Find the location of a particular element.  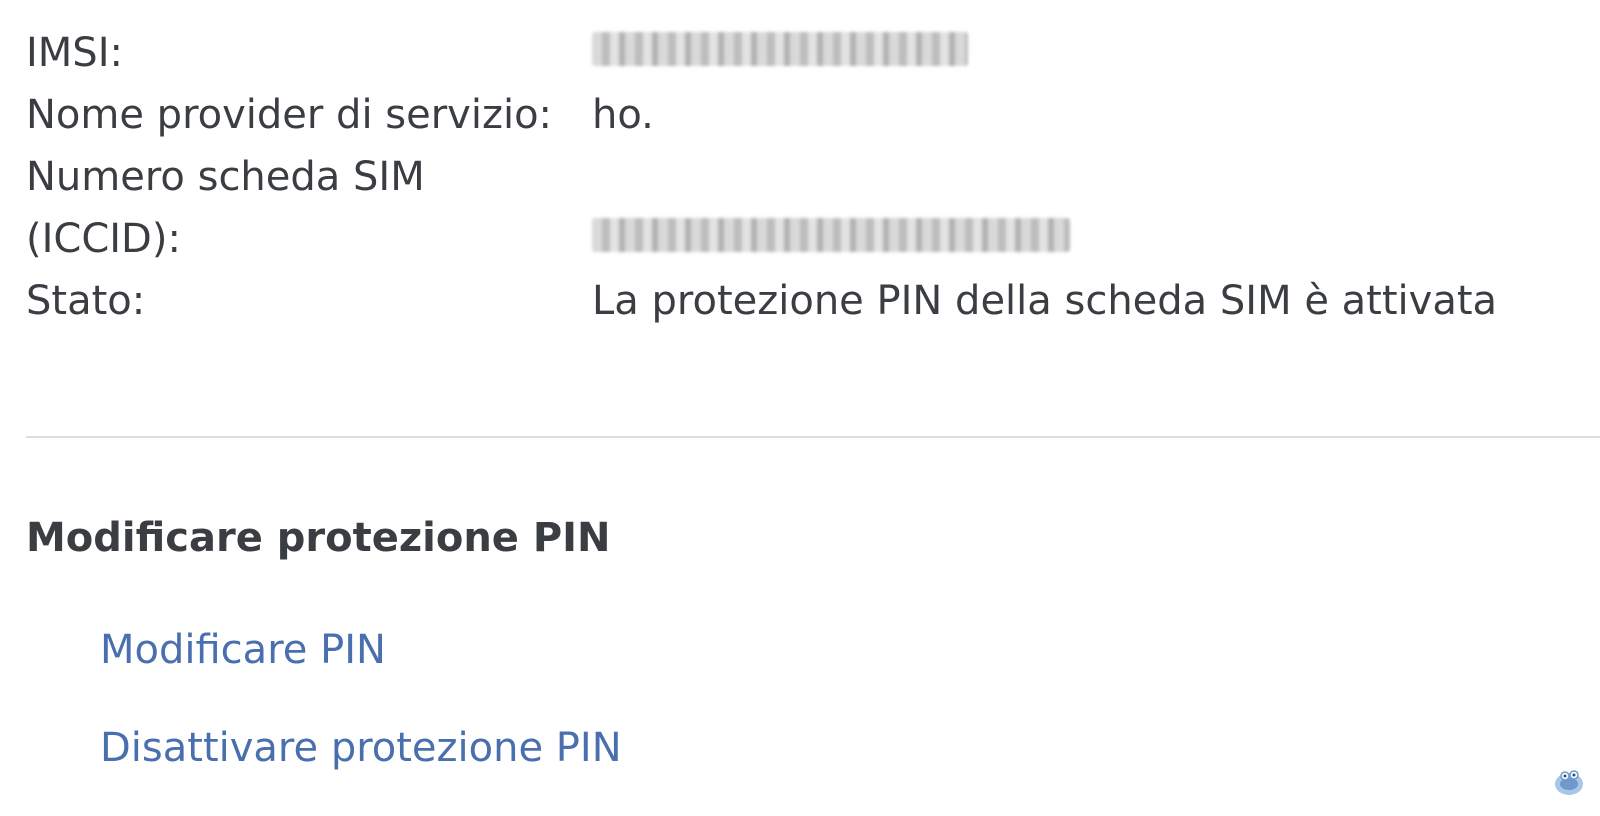

status-label: Stato: is located at coordinates (86, 301).